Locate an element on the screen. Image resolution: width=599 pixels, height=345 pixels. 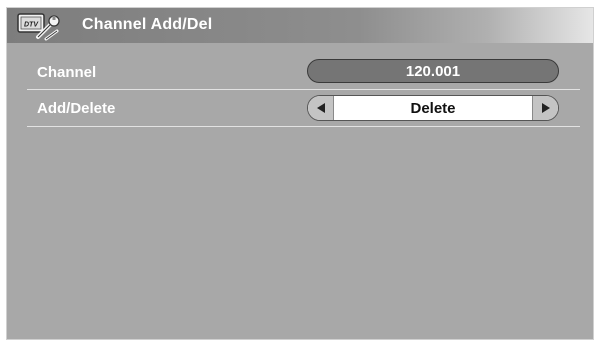
title-bar: DTV Channel Add/Del is located at coordinates (300, 25).